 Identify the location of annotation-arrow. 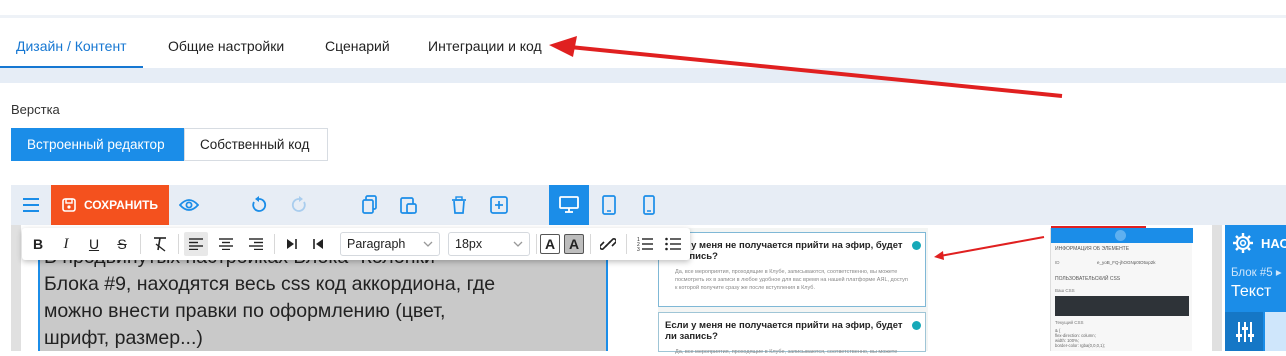
(806, 67).